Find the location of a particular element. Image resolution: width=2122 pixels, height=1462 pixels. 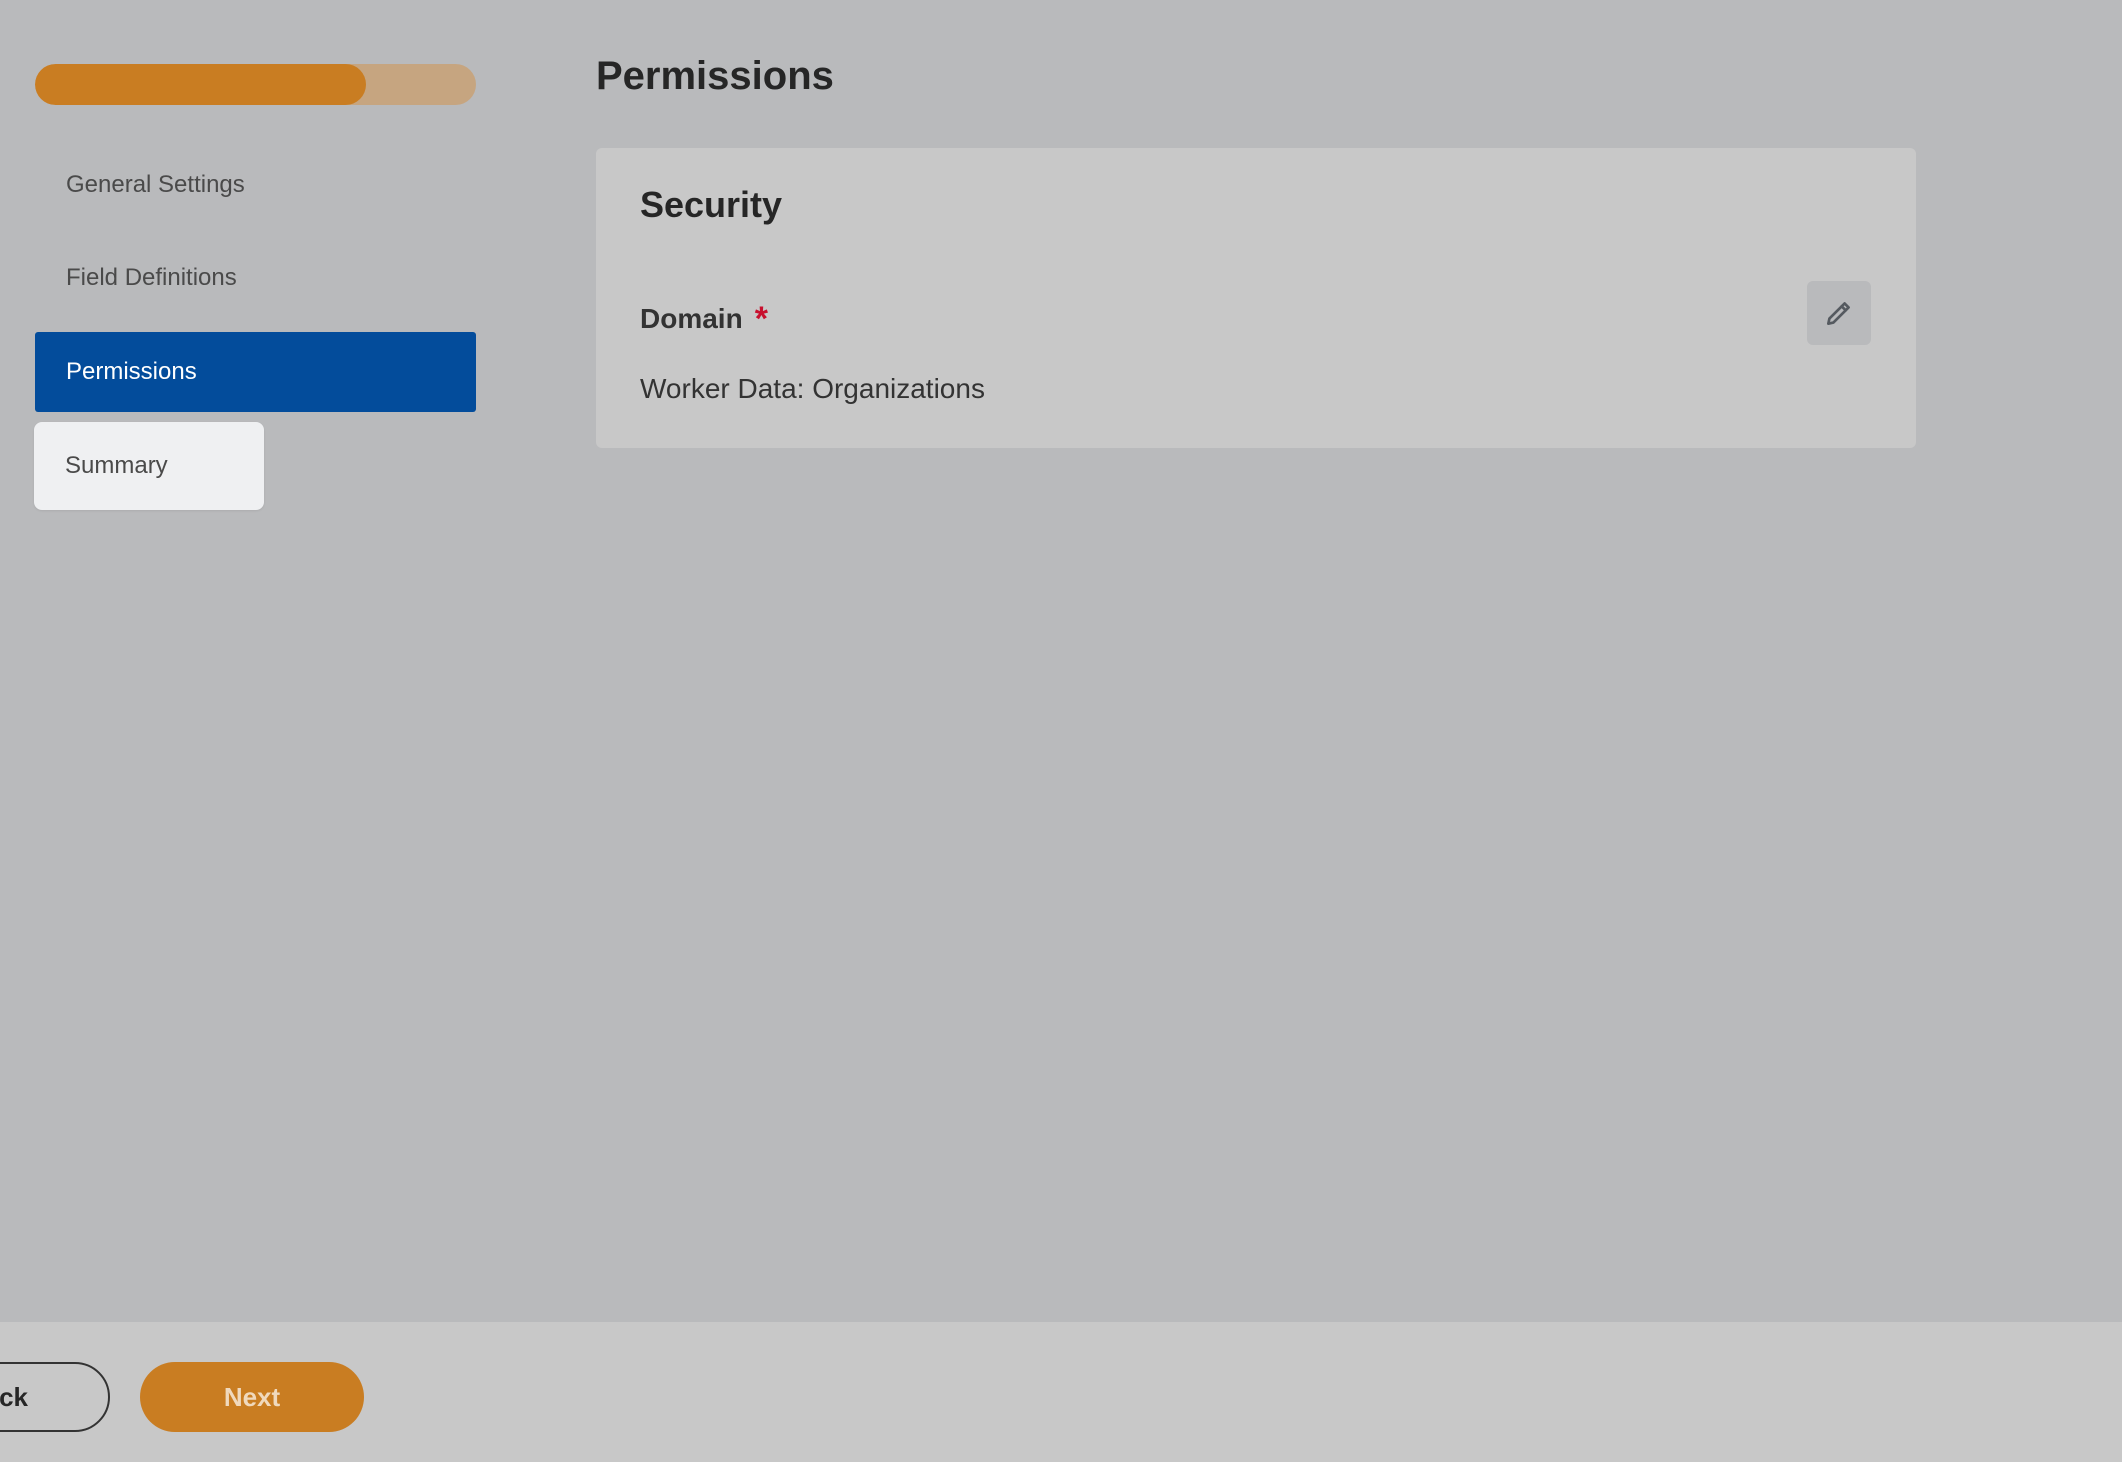

required-indicator: * is located at coordinates (761, 319).